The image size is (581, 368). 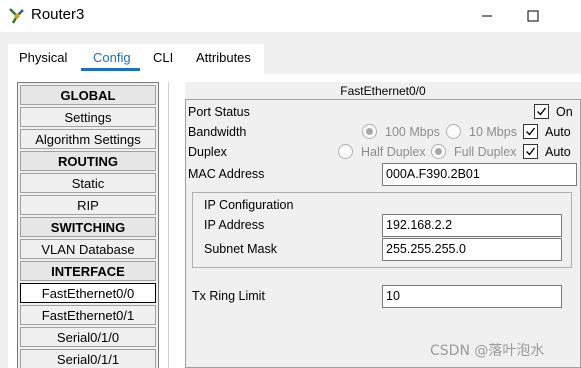 I want to click on duplex-full-label: Full Duplex, so click(x=485, y=152).